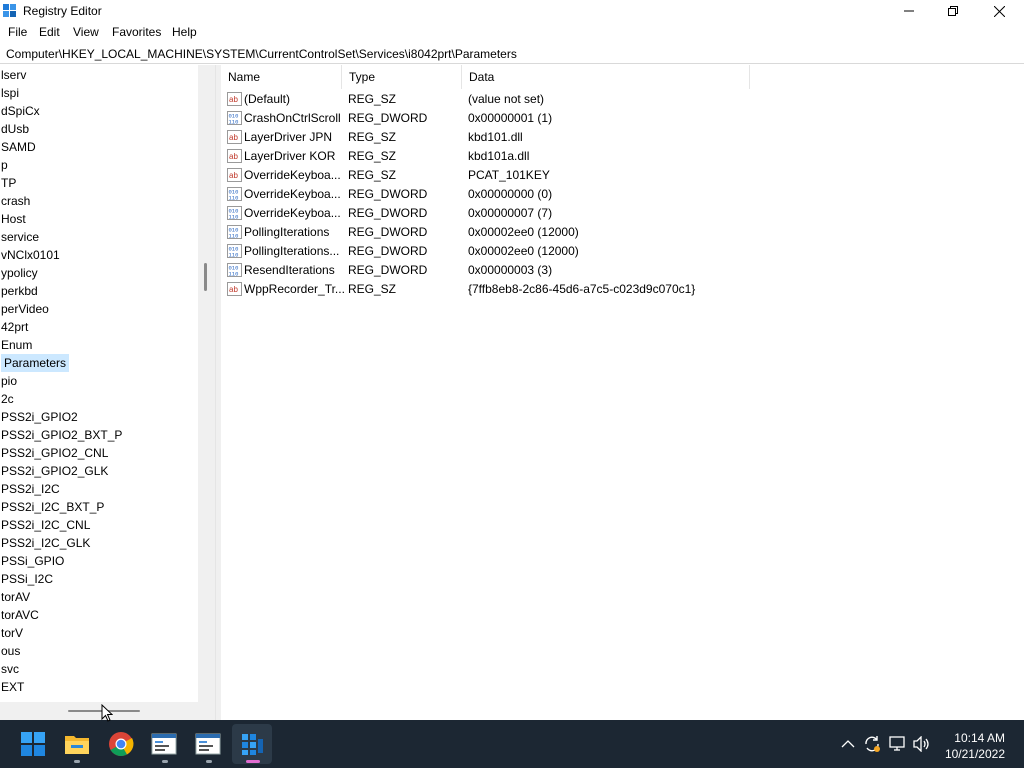 The image size is (1024, 768). I want to click on chevron-up-icon, so click(848, 744).